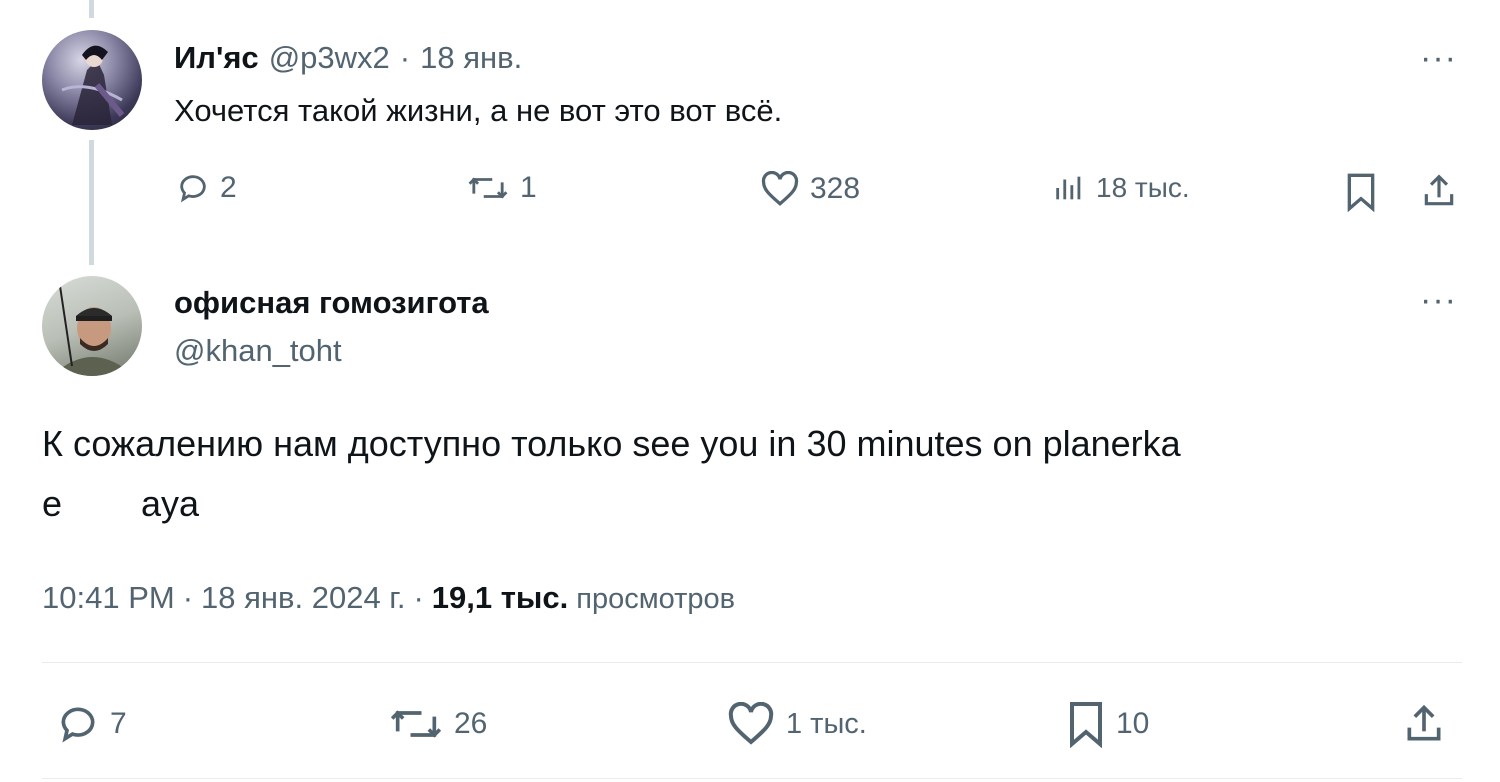  What do you see at coordinates (835, 188) in the screenshot?
I see `like-count: 328` at bounding box center [835, 188].